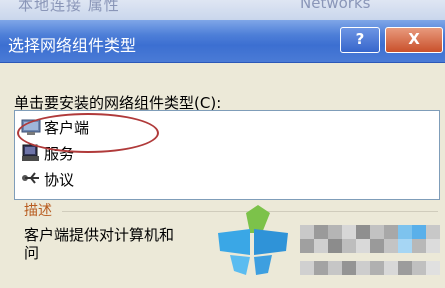 The height and width of the screenshot is (288, 445). Describe the element at coordinates (59, 179) in the screenshot. I see `list-item-label: 协议` at that location.